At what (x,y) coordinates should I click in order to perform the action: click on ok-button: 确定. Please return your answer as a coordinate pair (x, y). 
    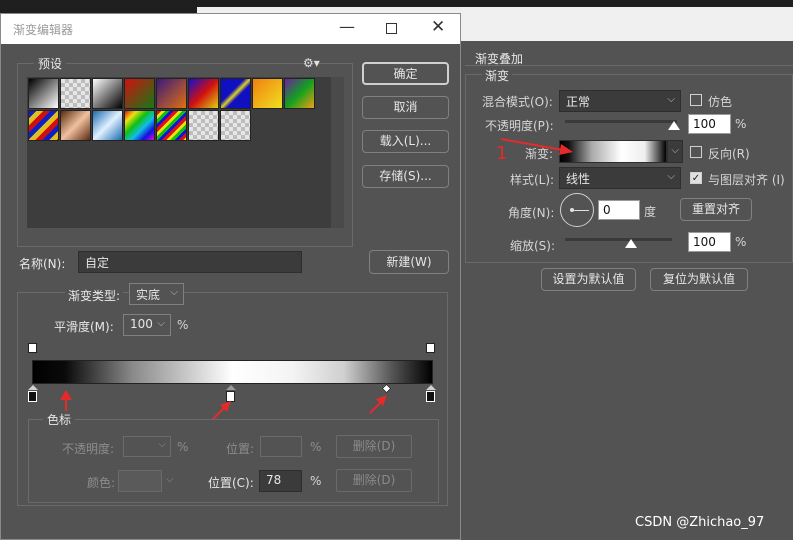
    Looking at the image, I should click on (405, 73).